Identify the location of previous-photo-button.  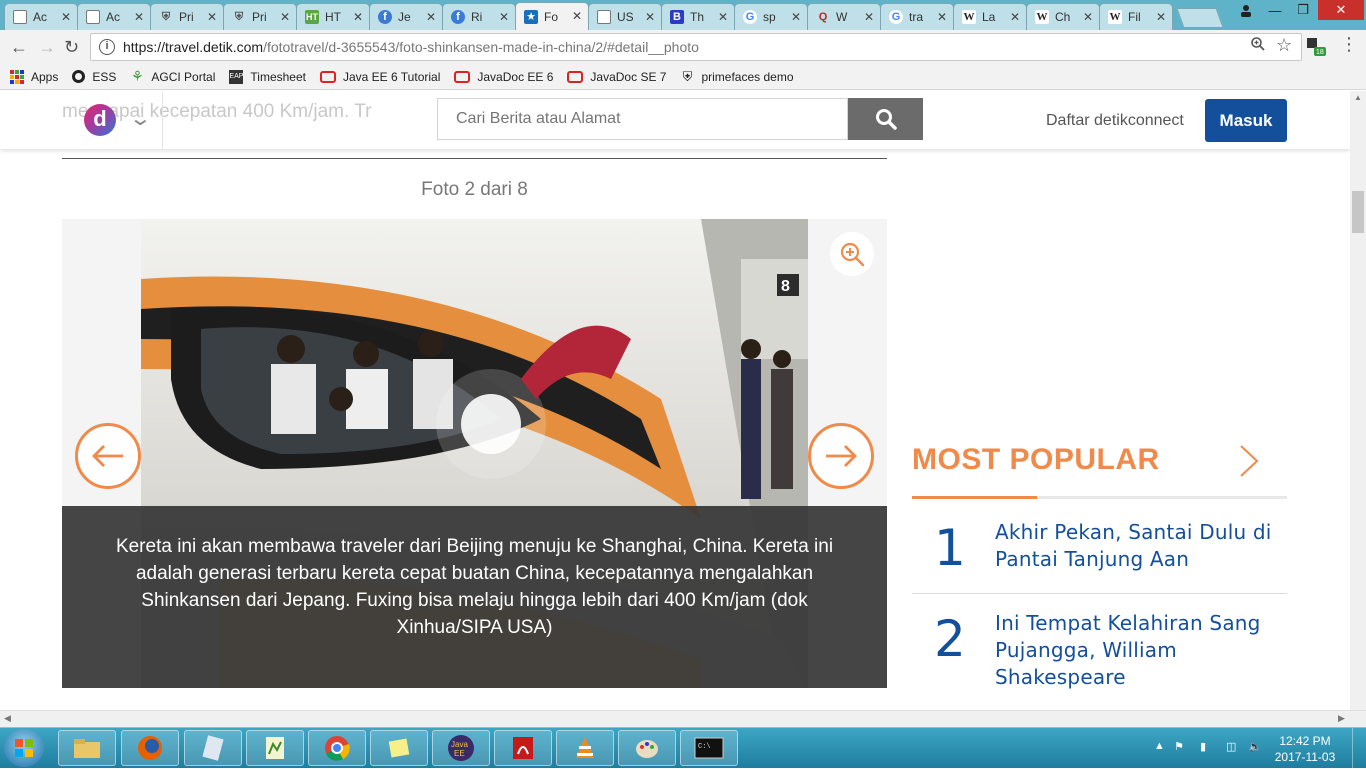
(108, 456).